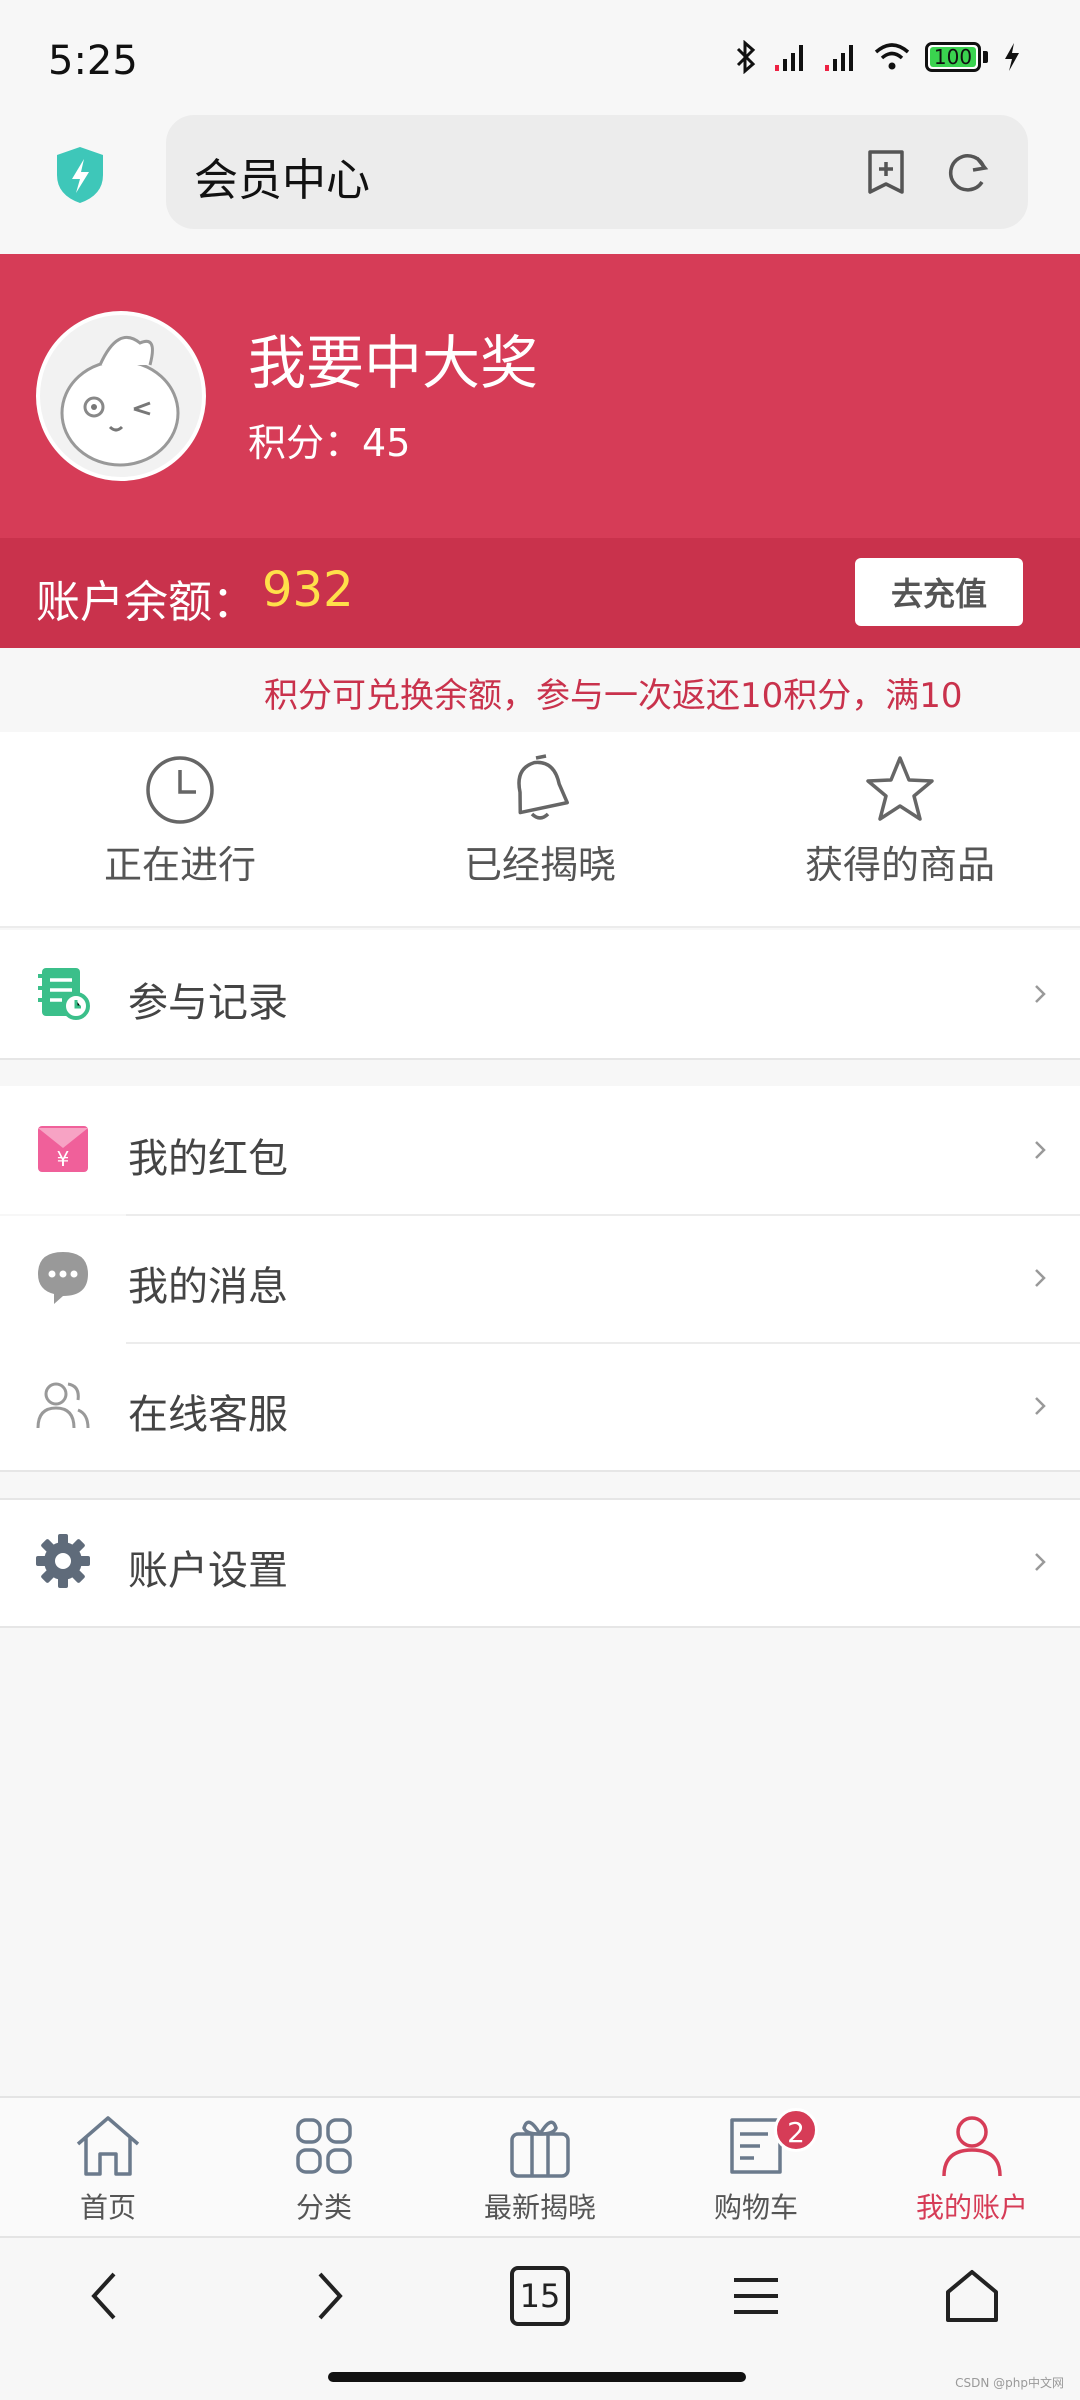  I want to click on points-display: 积分：45, so click(329, 439).